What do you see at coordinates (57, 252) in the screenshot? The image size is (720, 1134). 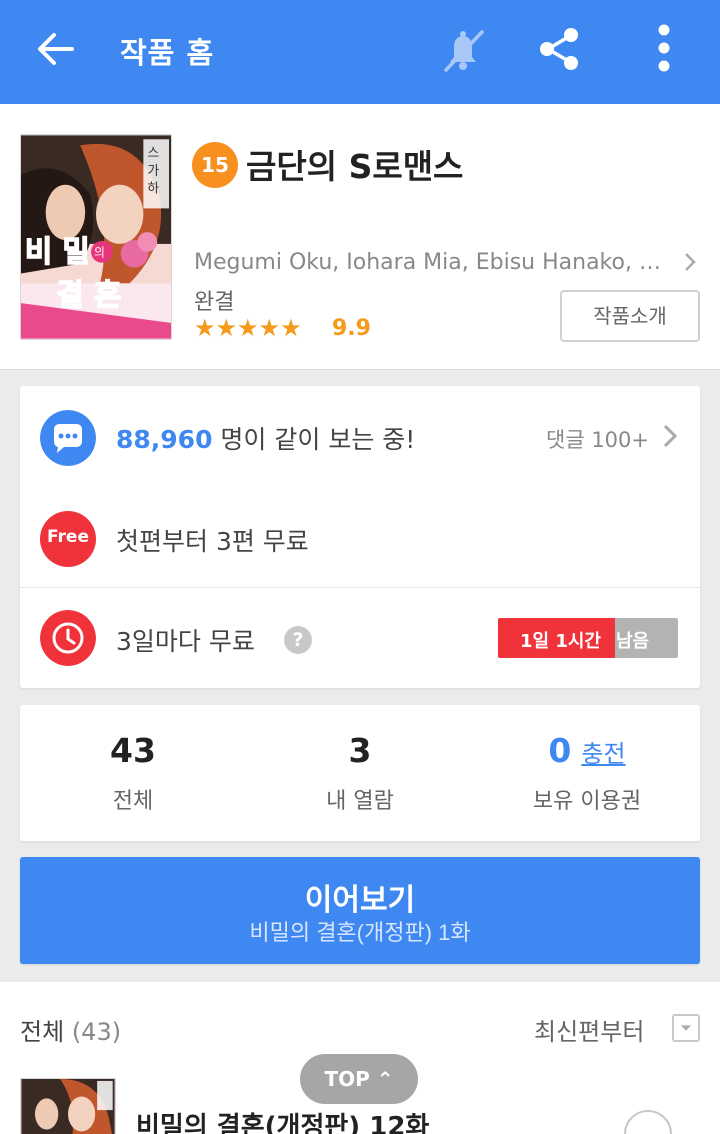 I see `cover-title-text: 비 밀` at bounding box center [57, 252].